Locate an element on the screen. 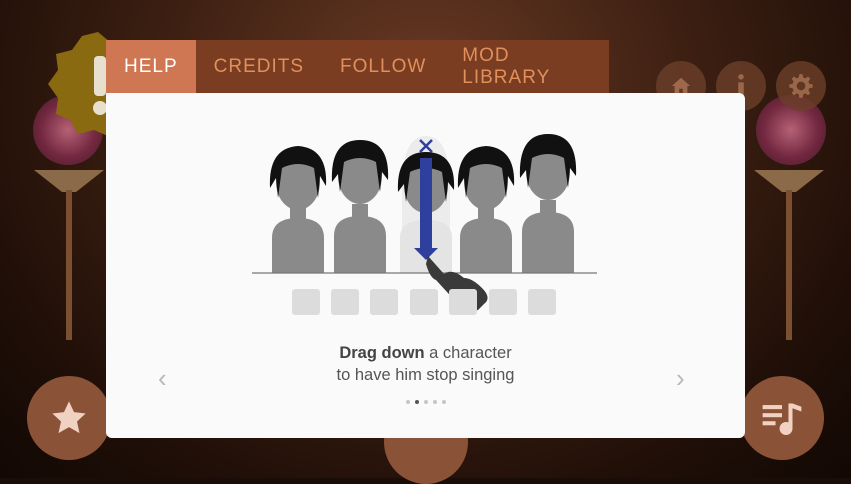 This screenshot has width=851, height=484. favorites-button is located at coordinates (69, 418).